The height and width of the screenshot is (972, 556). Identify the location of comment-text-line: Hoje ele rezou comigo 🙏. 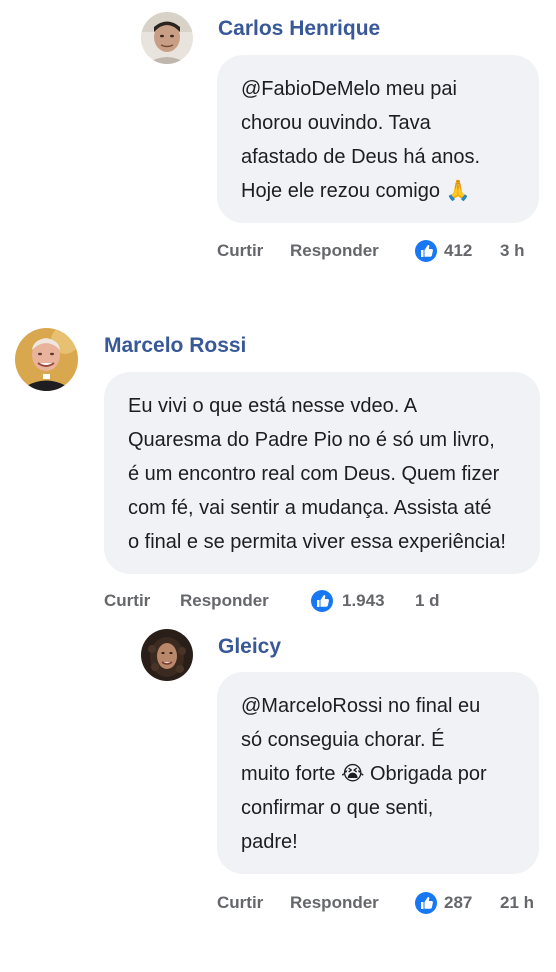
(356, 191).